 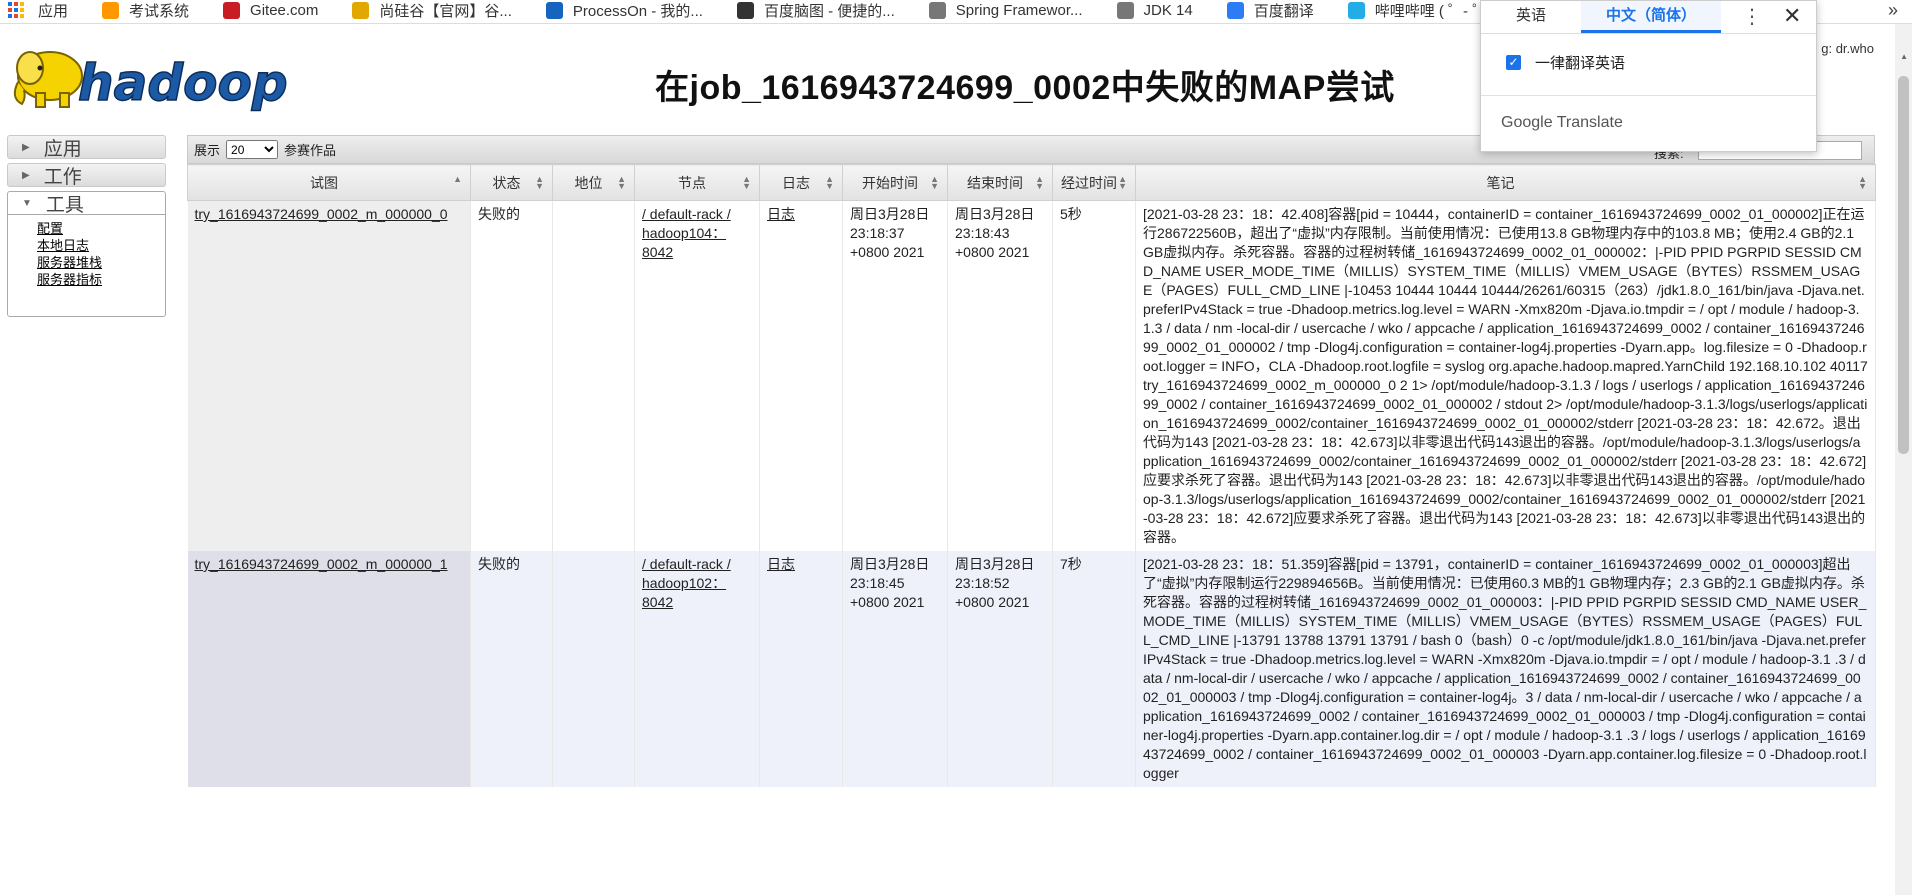 I want to click on column-label: 开始时间, so click(x=890, y=182).